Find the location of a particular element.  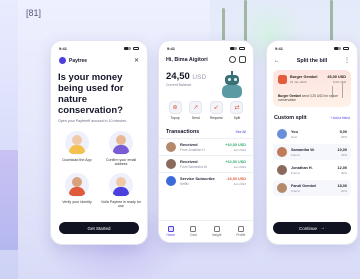

bill-info: Burger Gembel 24 Jan 2023 is located at coordinates (307, 79).